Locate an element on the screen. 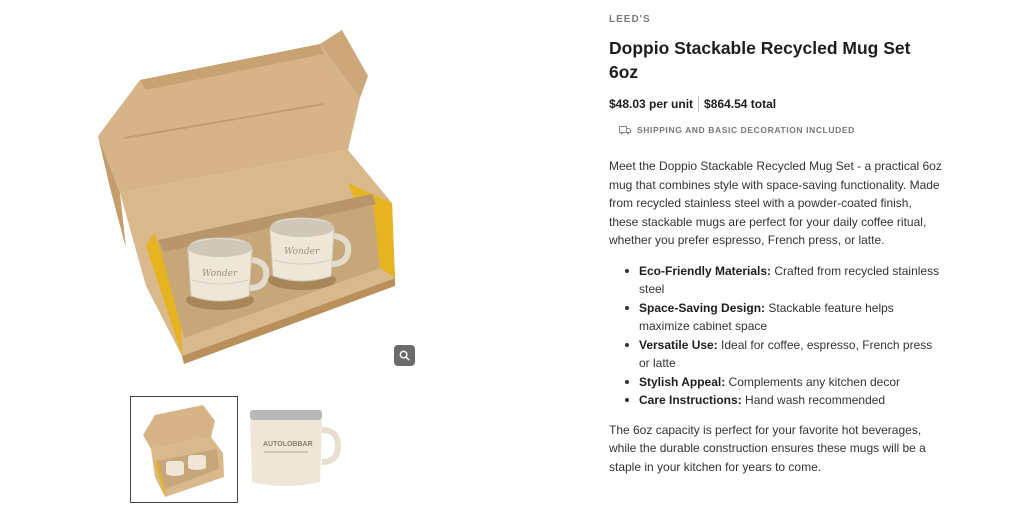 Image resolution: width=1024 pixels, height=509 pixels. feature-text: Hand wash recommended is located at coordinates (813, 400).